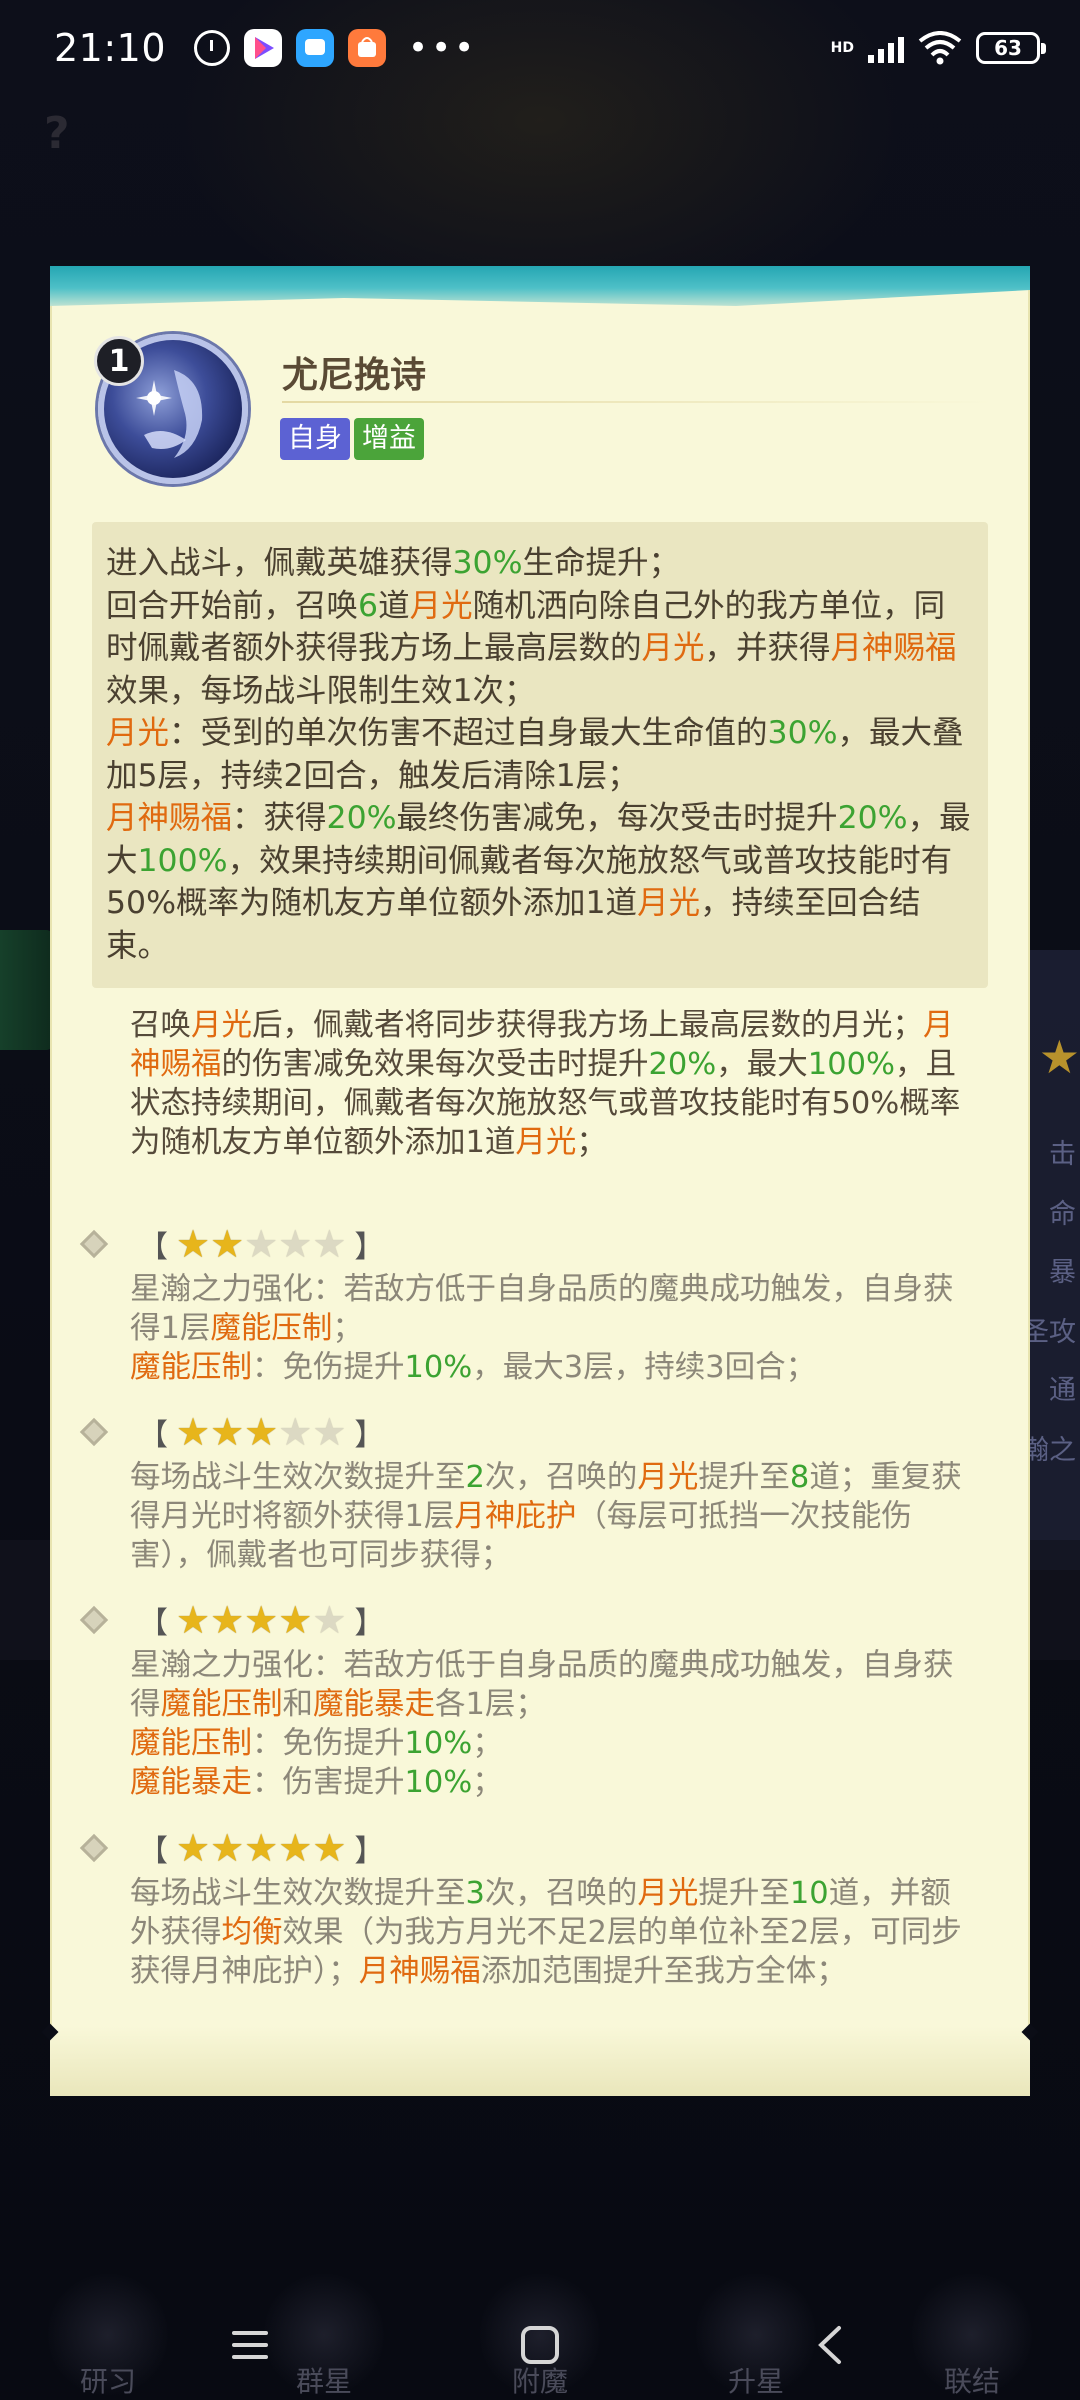 The image size is (1080, 2400). What do you see at coordinates (799, 1477) in the screenshot?
I see `number-highlight: 8` at bounding box center [799, 1477].